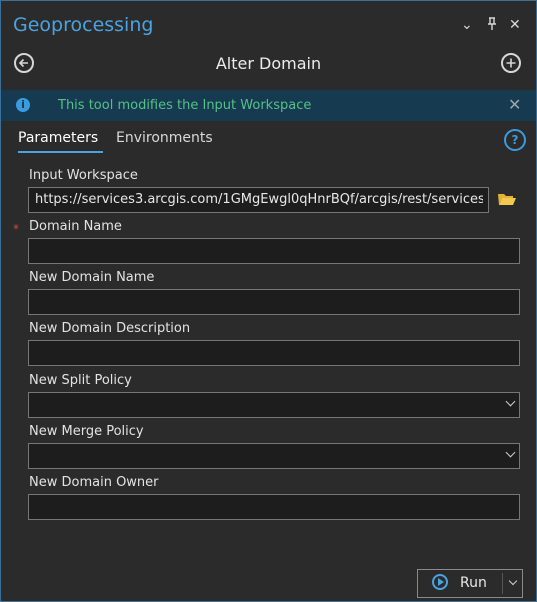  What do you see at coordinates (511, 63) in the screenshot?
I see `plus-circle-icon` at bounding box center [511, 63].